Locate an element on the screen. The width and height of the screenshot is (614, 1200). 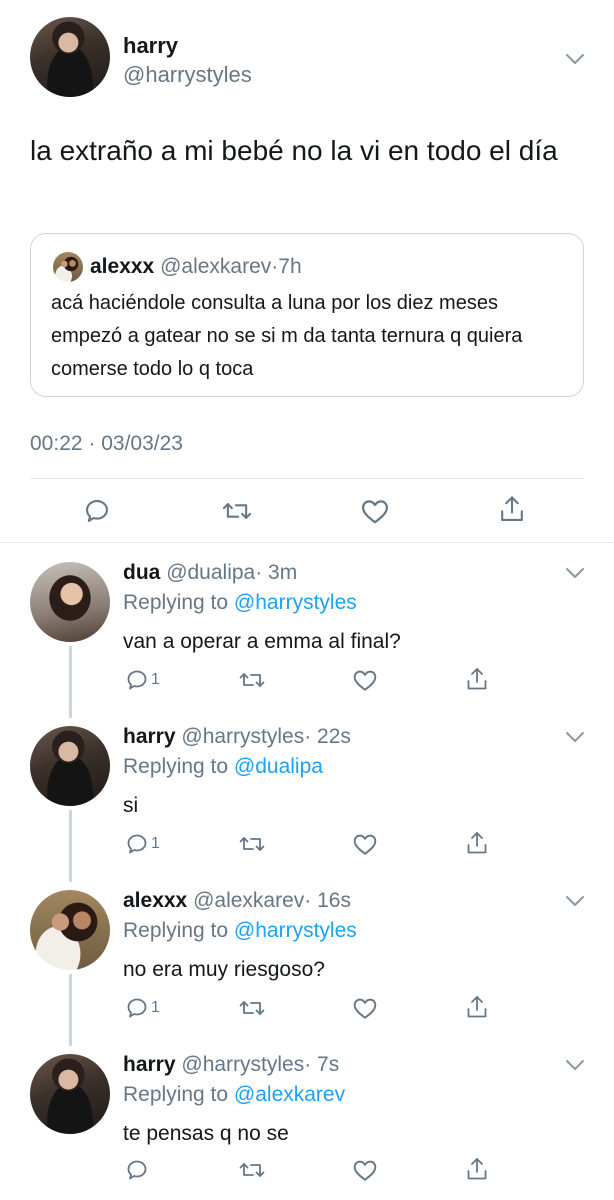
reply-time: · 3m is located at coordinates (276, 572).